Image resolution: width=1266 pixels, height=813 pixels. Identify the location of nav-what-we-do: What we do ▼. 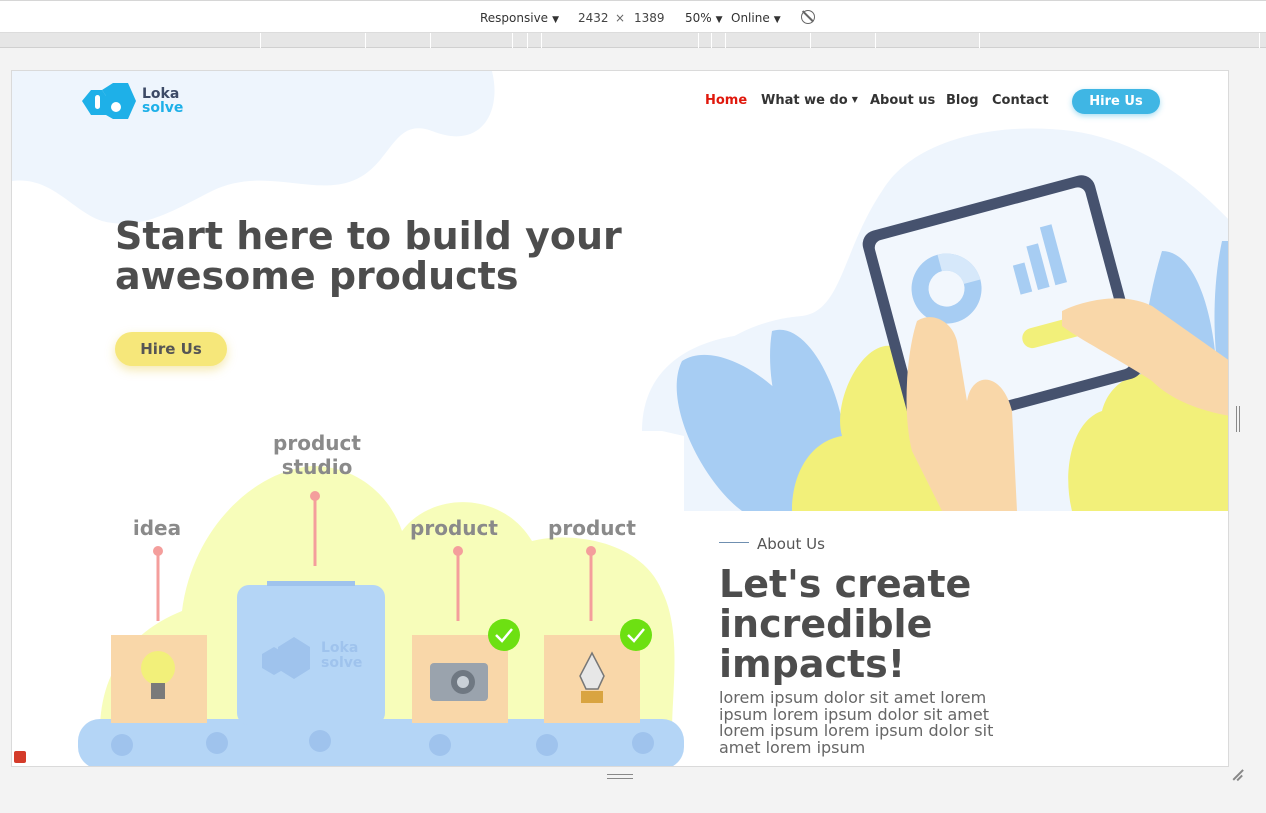
(809, 100).